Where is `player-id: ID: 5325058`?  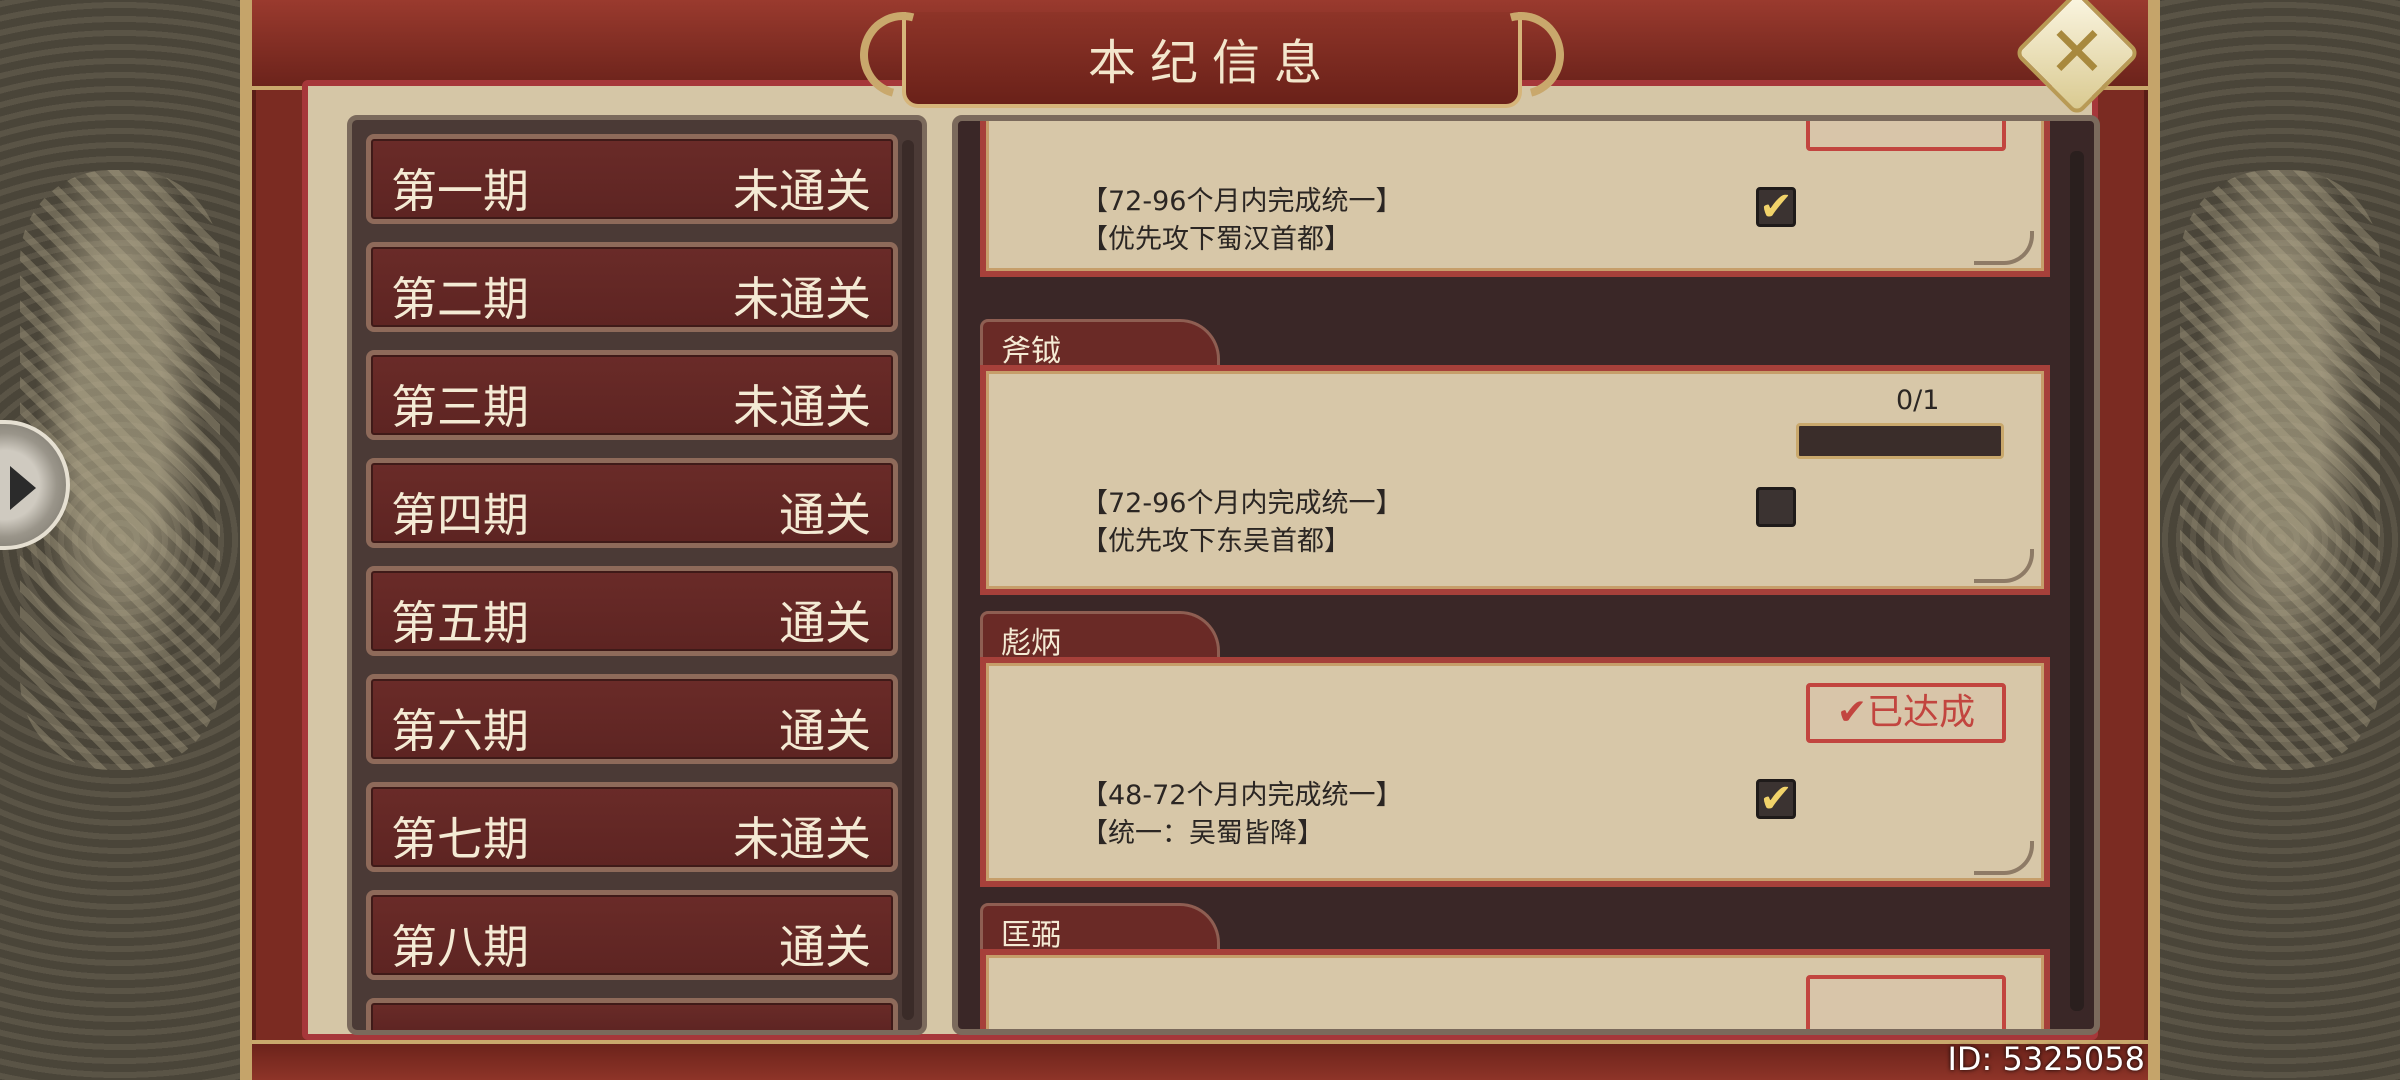 player-id: ID: 5325058 is located at coordinates (2046, 1059).